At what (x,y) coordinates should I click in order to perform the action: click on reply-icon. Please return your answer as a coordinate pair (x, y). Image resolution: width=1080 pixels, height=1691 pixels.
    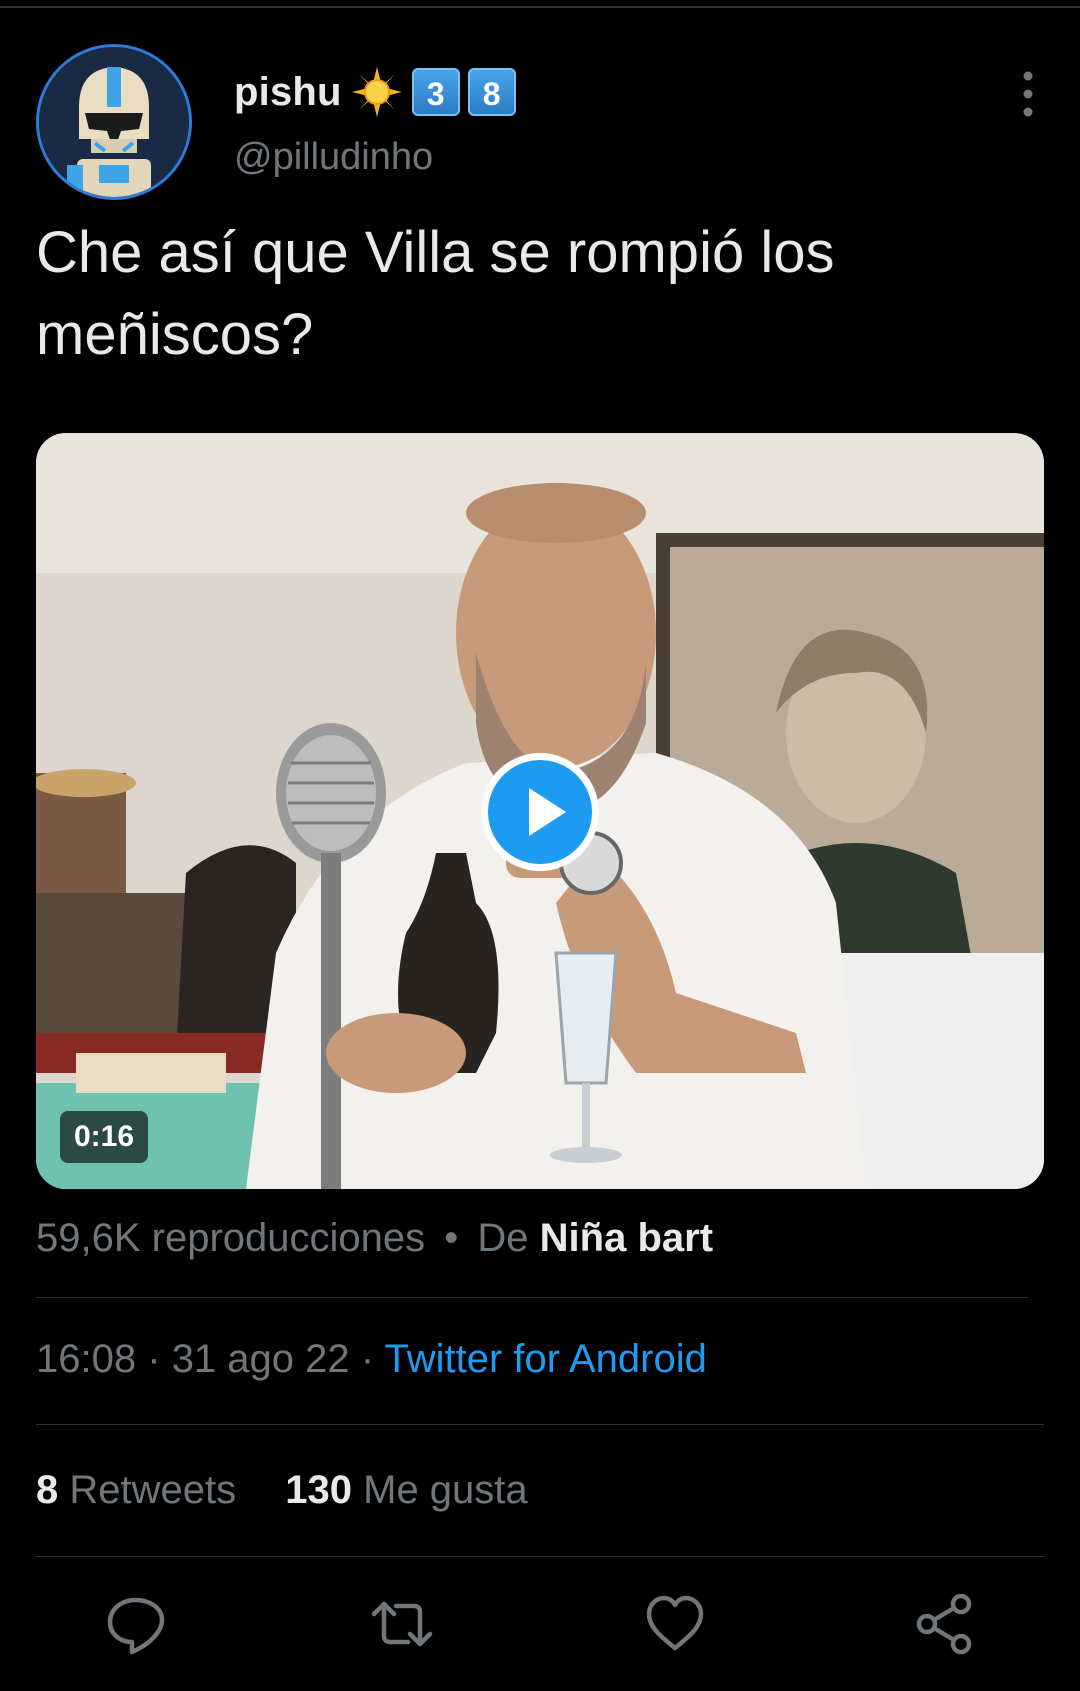
    Looking at the image, I should click on (136, 1624).